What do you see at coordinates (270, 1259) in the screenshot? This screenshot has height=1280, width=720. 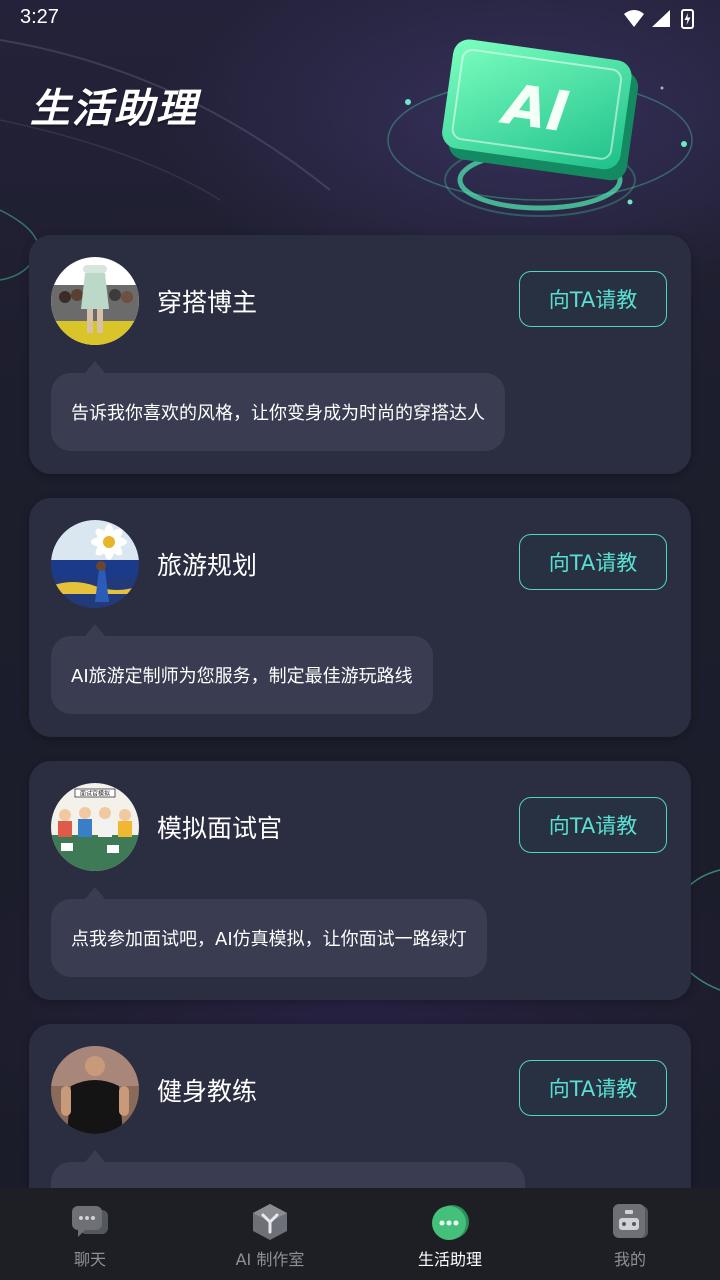 I see `nav-label: AI 制作室` at bounding box center [270, 1259].